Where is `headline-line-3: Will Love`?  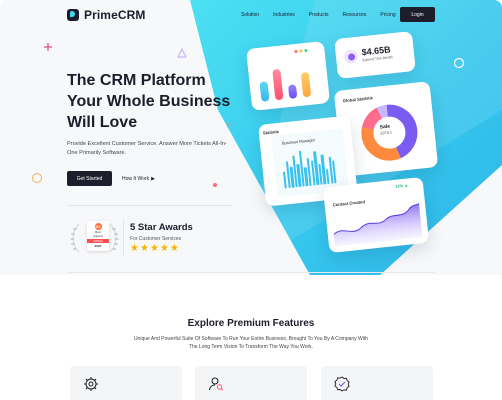 headline-line-3: Will Love is located at coordinates (102, 122).